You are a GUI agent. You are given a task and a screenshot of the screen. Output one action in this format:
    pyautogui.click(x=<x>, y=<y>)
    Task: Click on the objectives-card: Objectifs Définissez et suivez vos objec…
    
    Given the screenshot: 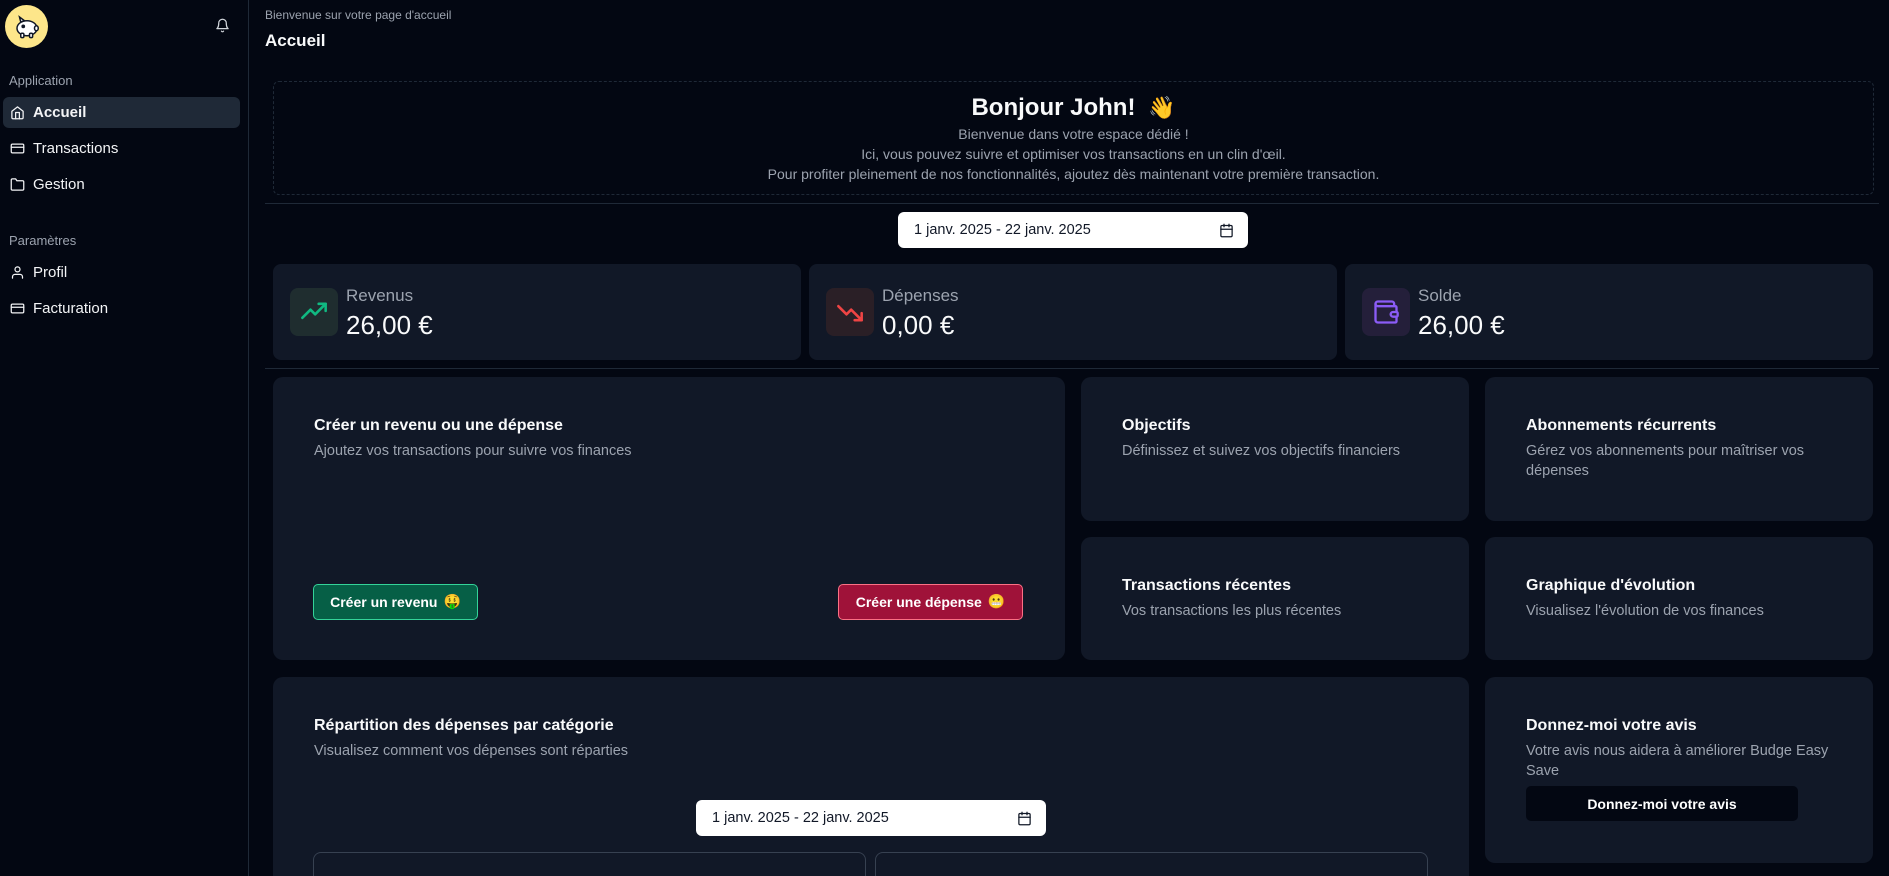 What is the action you would take?
    pyautogui.click(x=1275, y=449)
    